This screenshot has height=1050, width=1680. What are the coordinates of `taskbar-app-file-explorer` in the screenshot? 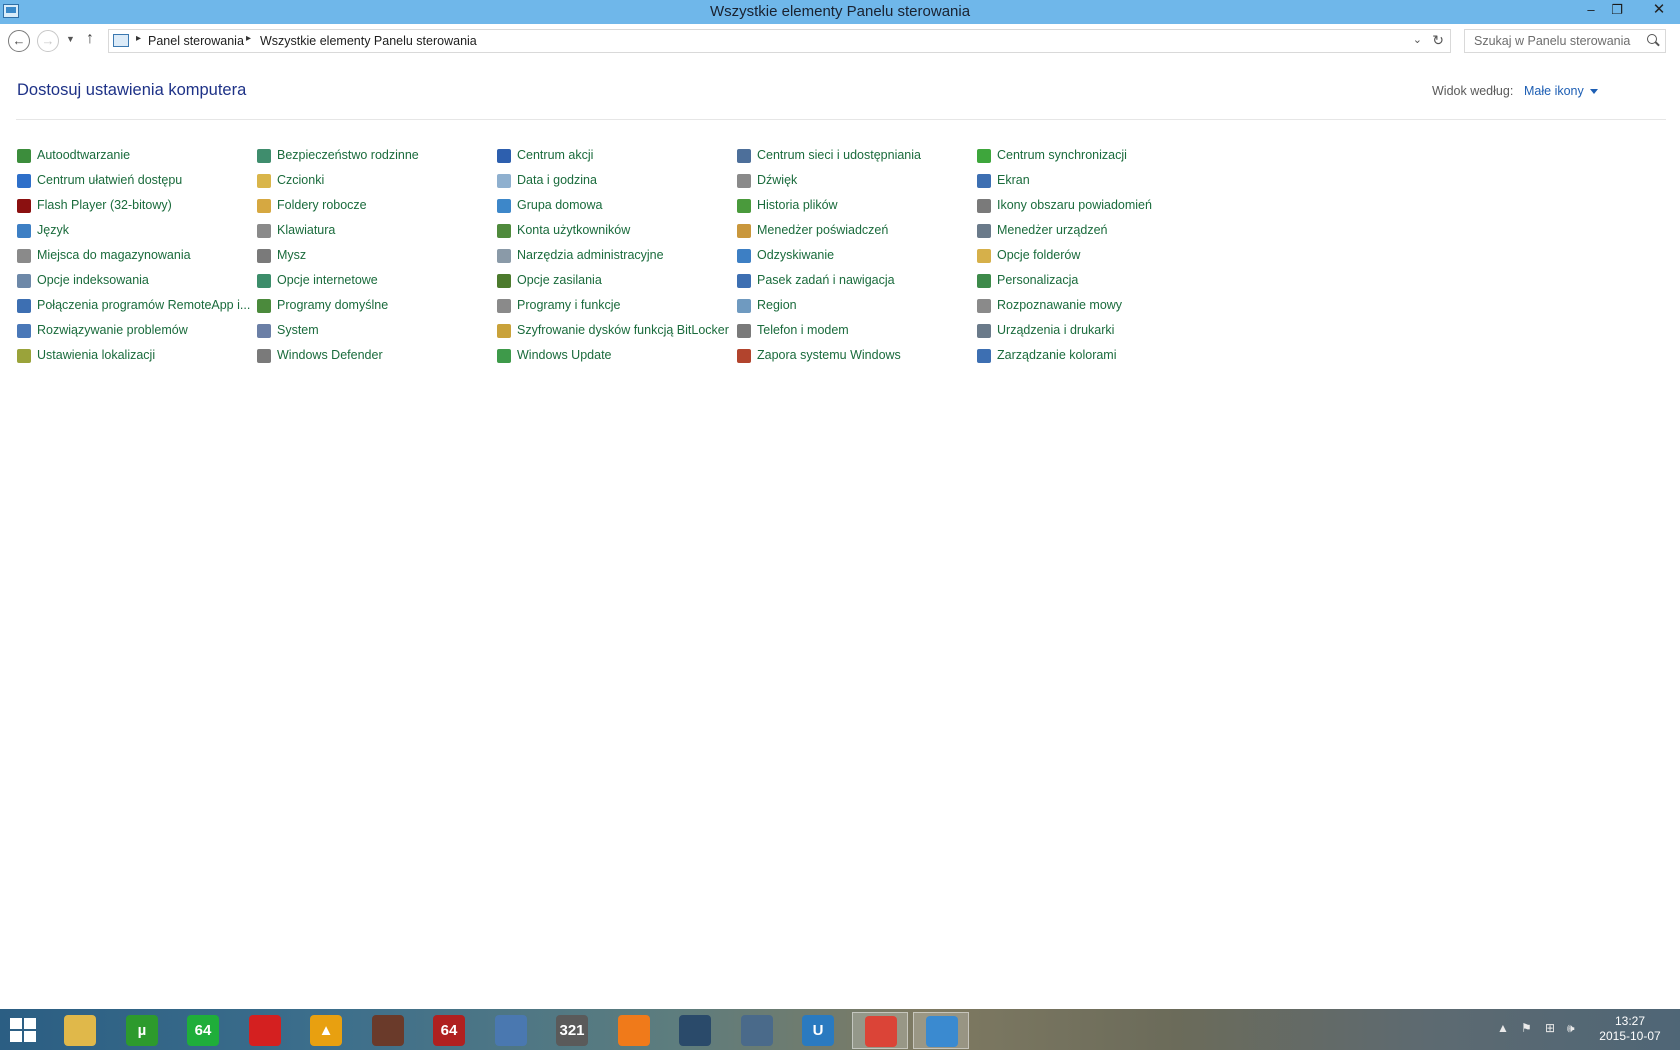 It's located at (80, 1030).